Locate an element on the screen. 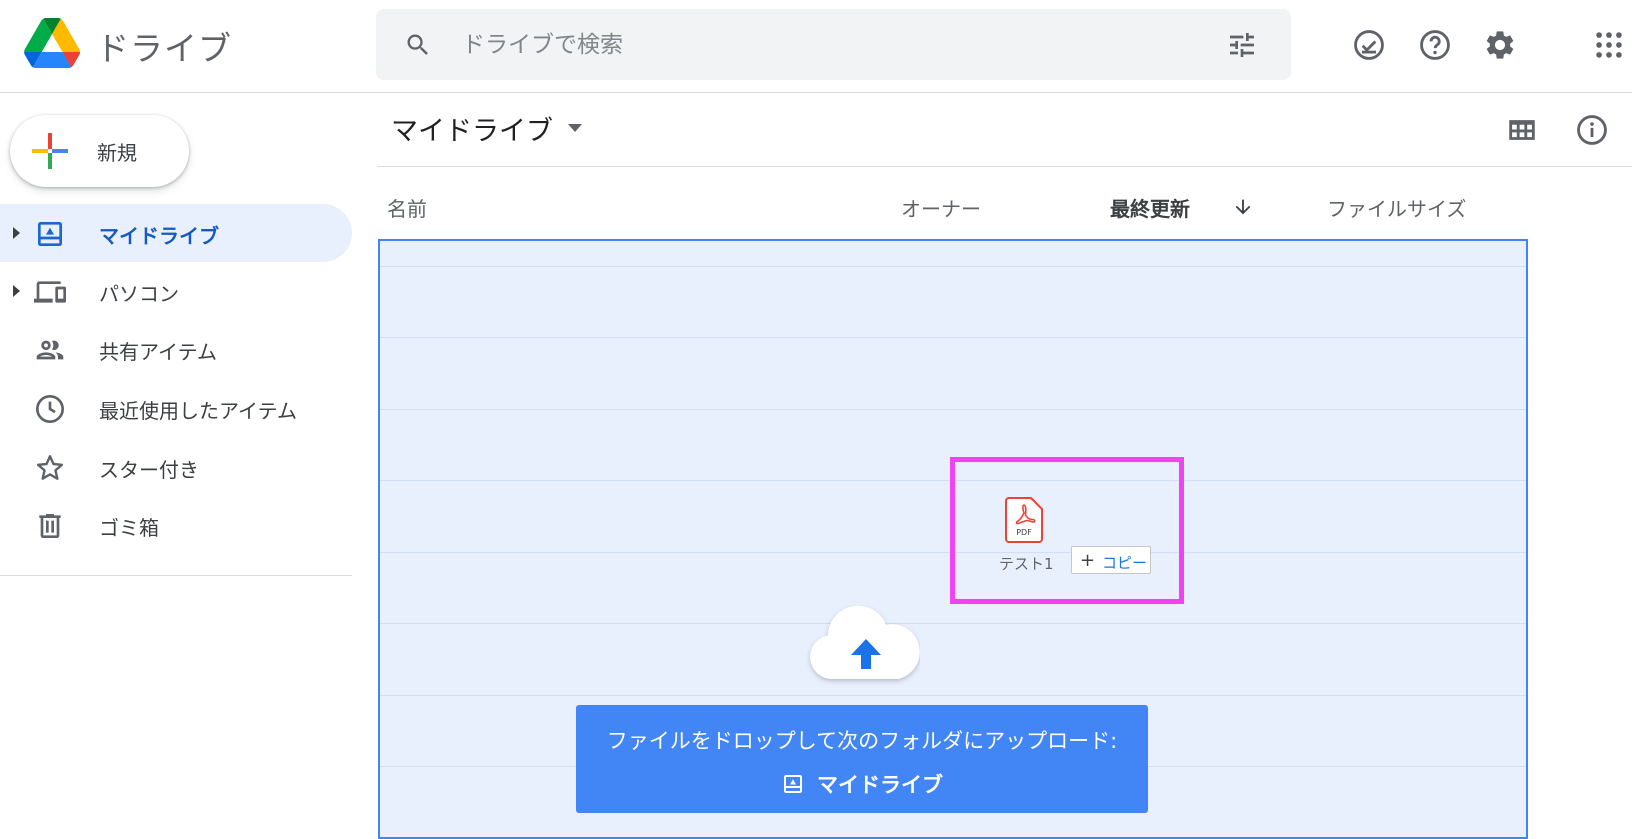 The image size is (1632, 839). star-icon is located at coordinates (50, 467).